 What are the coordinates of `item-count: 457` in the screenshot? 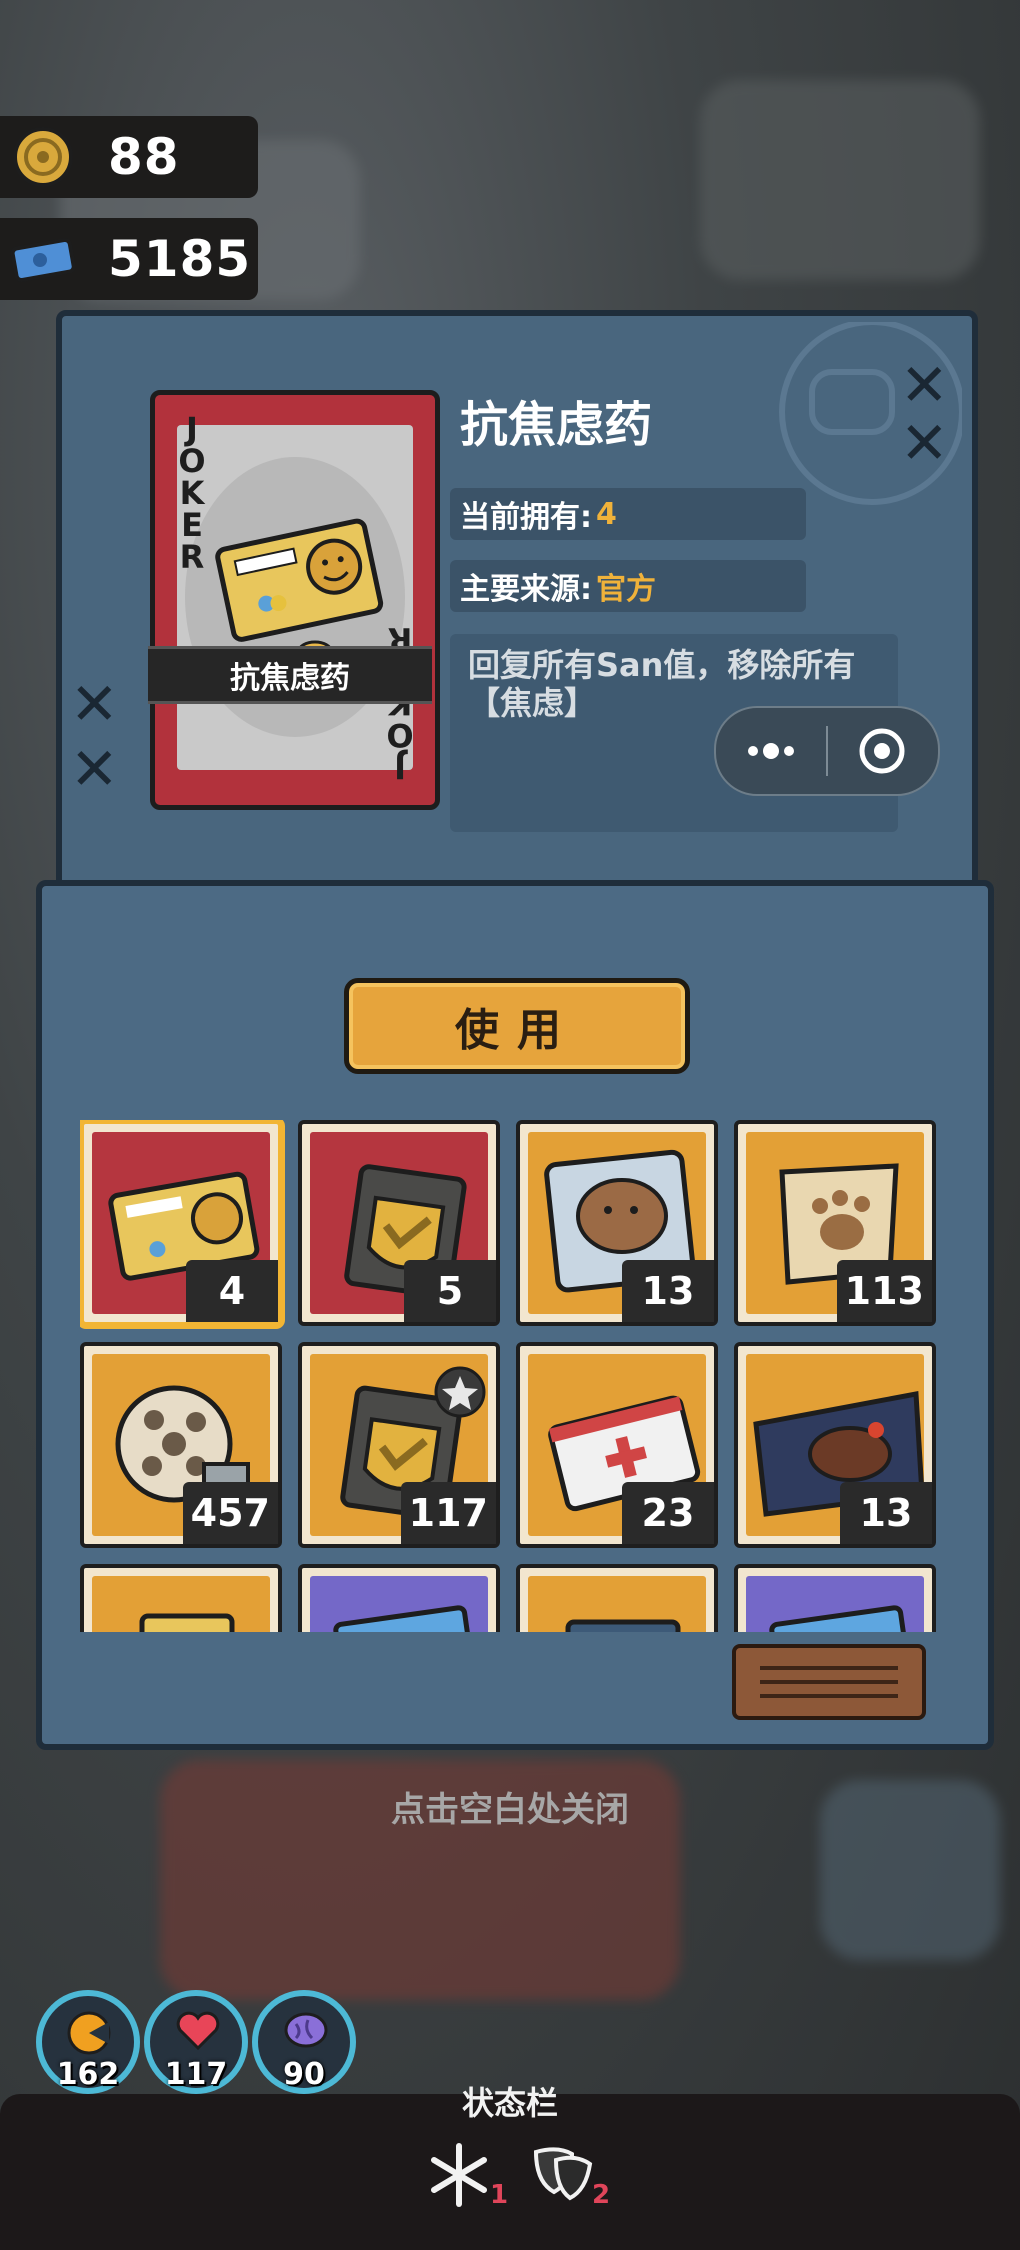 It's located at (230, 1513).